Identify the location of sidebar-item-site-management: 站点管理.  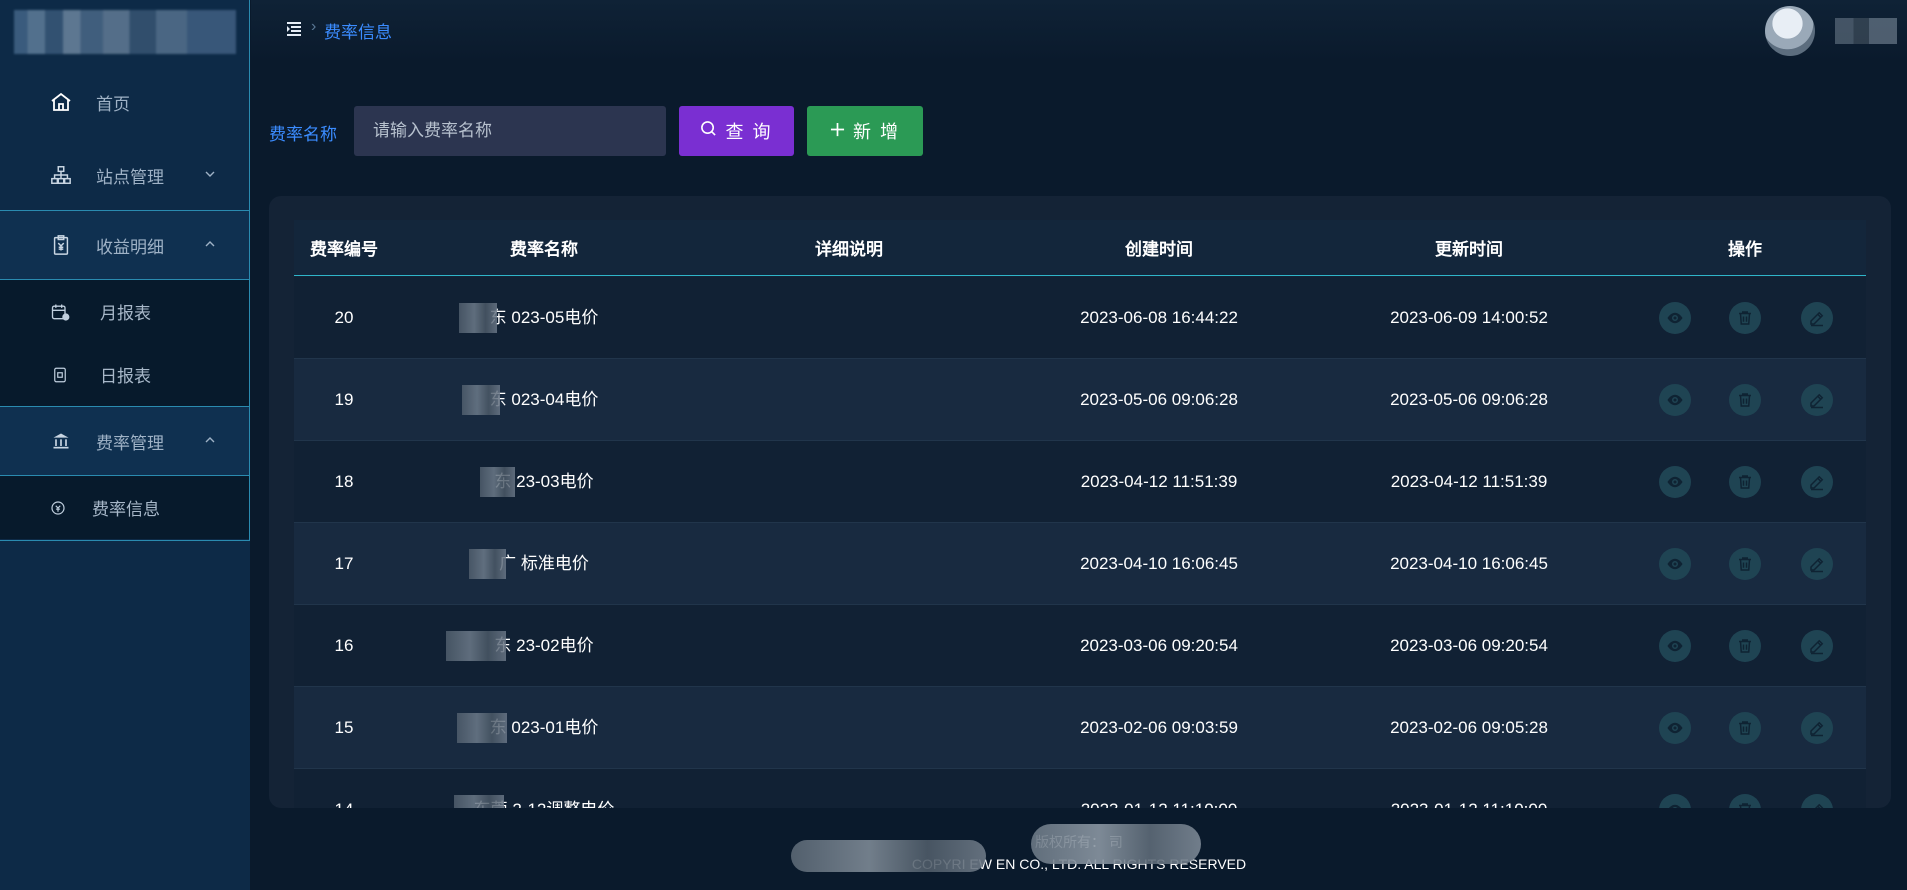
(124, 175).